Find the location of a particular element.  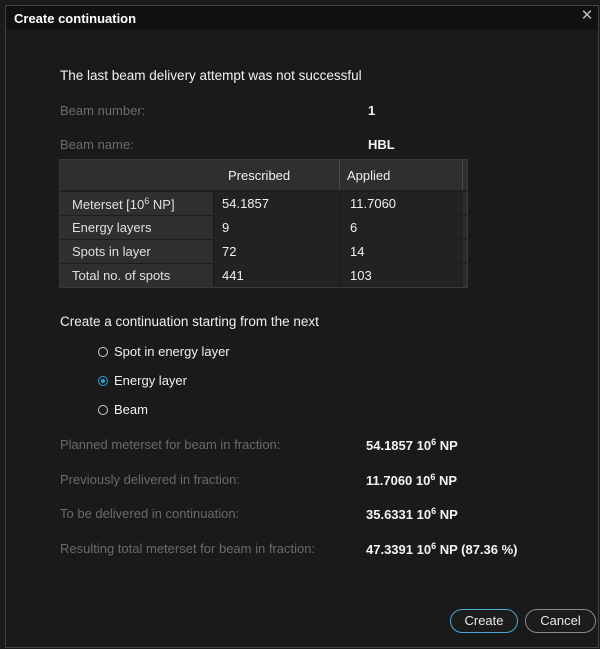

table-row: Spots in layer 72 14 is located at coordinates (263, 251).